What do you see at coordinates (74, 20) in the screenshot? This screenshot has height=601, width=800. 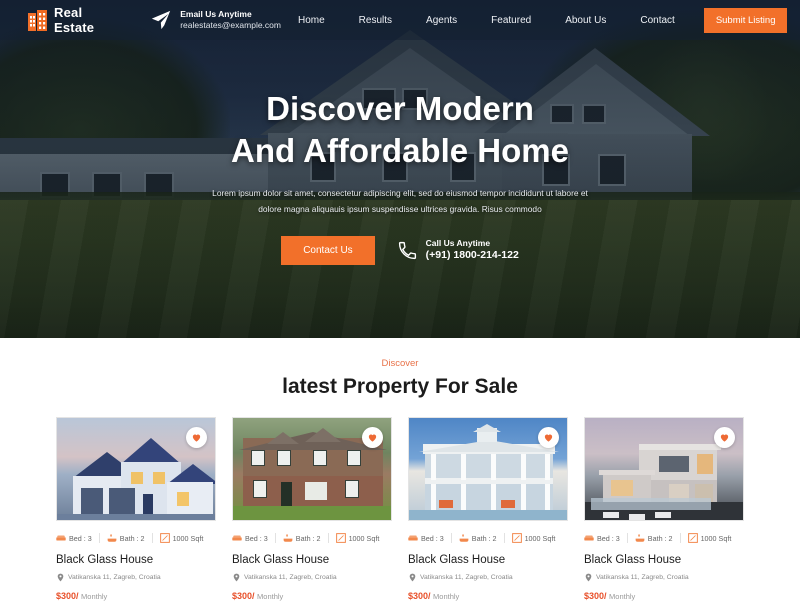 I see `logo-text: Real Estate` at bounding box center [74, 20].